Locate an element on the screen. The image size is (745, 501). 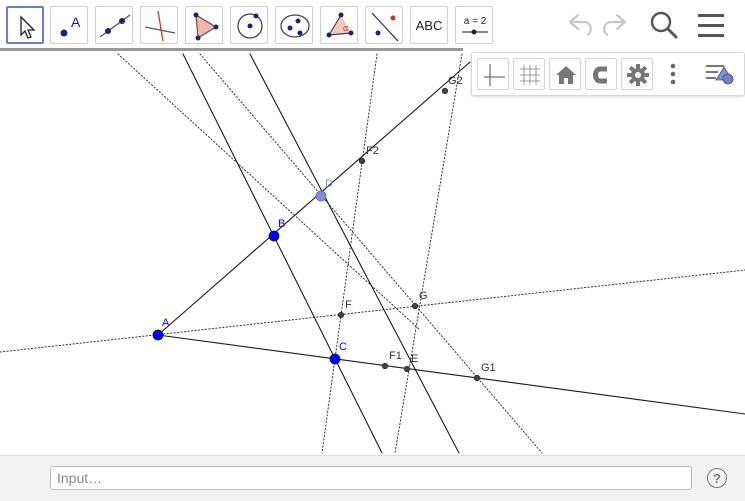
undo-button is located at coordinates (579, 25).